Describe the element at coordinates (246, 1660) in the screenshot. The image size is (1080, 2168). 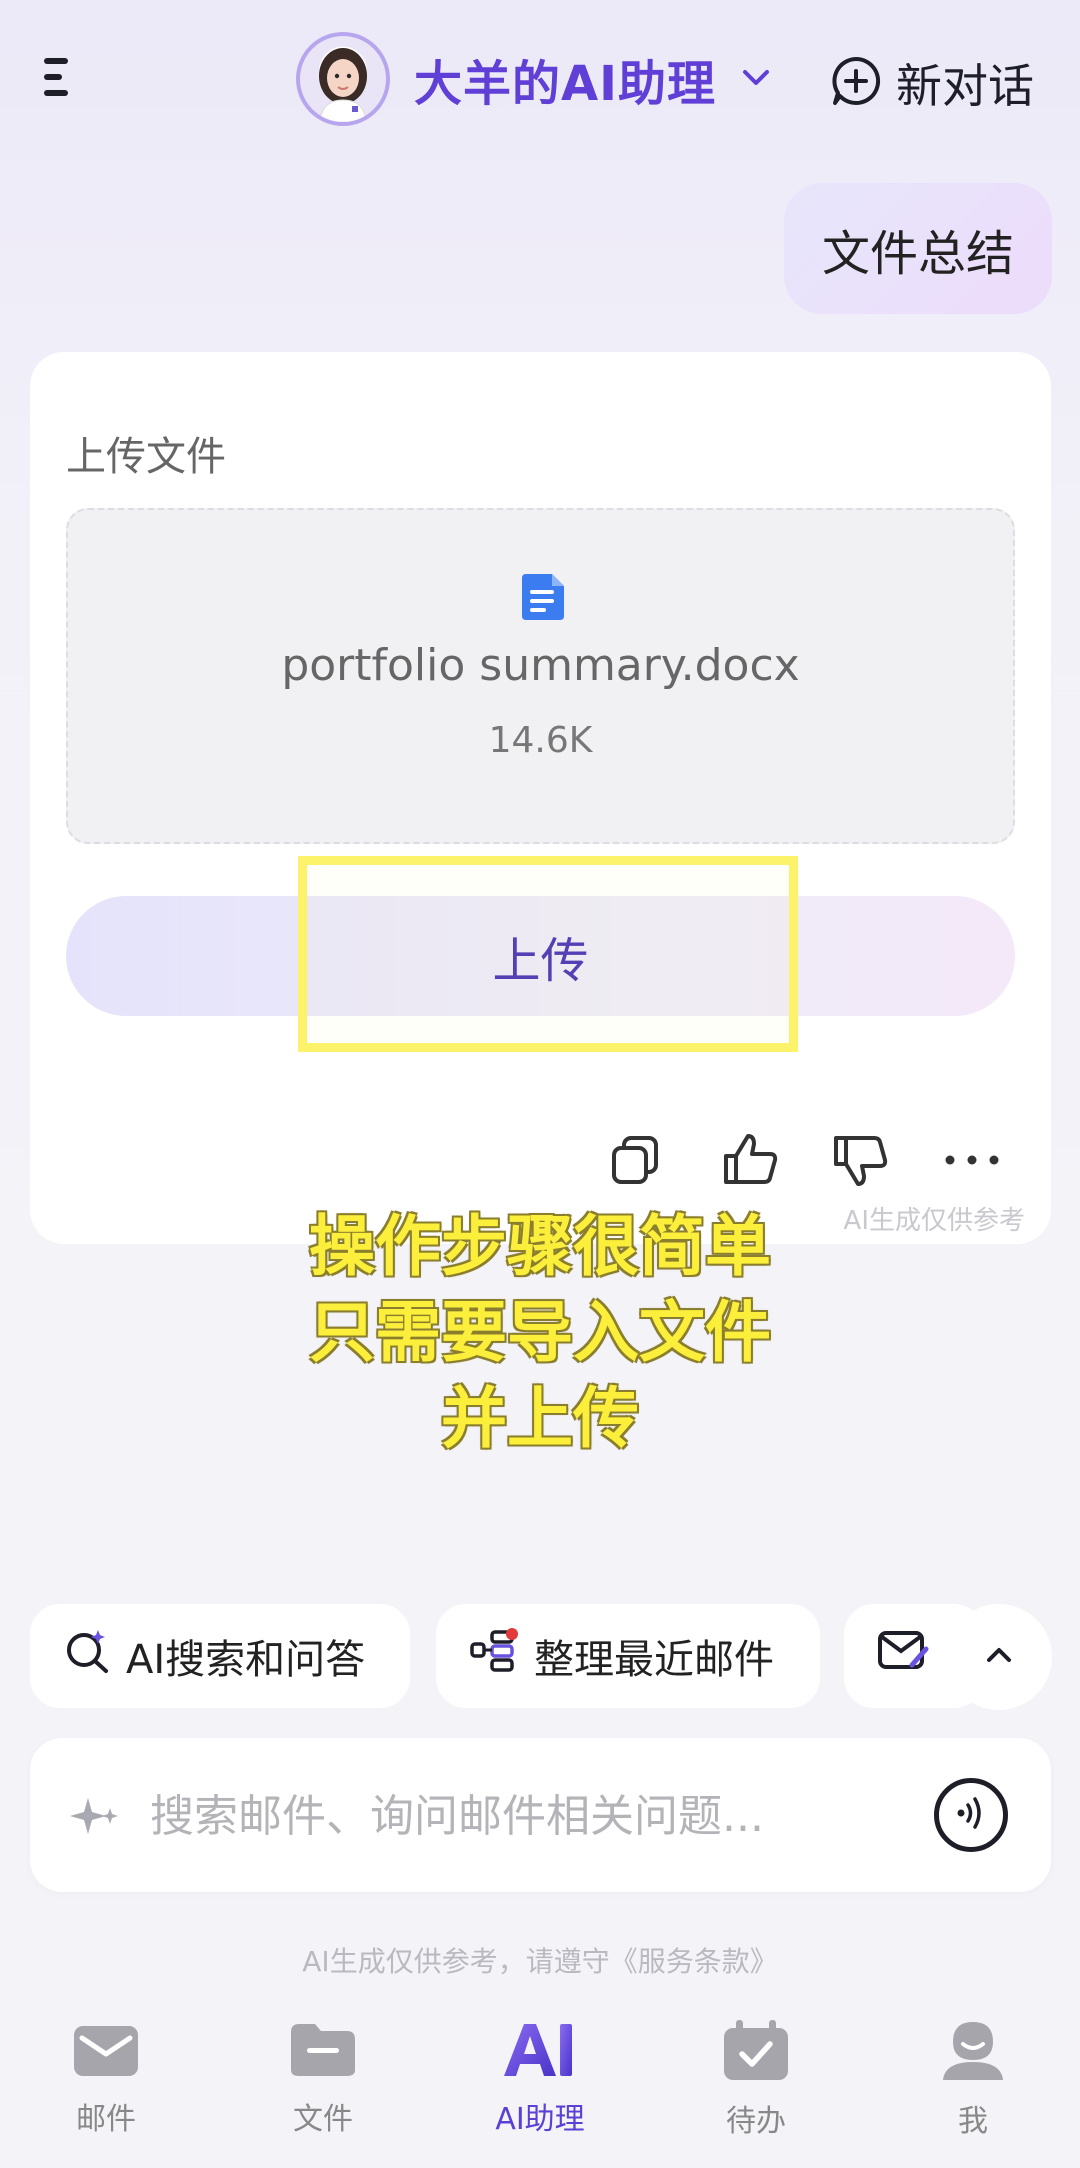
I see `chip-label: AI搜索和问答` at that location.